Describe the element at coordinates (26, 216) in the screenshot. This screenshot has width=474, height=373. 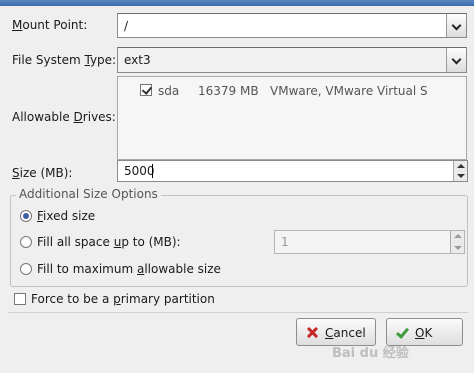
I see `fixed-size-radio` at that location.